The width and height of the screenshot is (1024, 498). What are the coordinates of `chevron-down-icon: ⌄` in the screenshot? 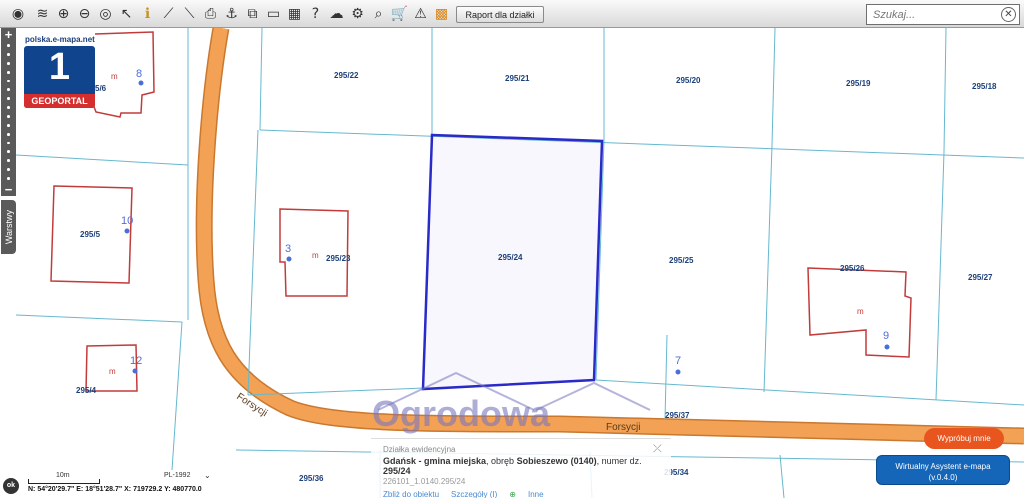 It's located at (207, 475).